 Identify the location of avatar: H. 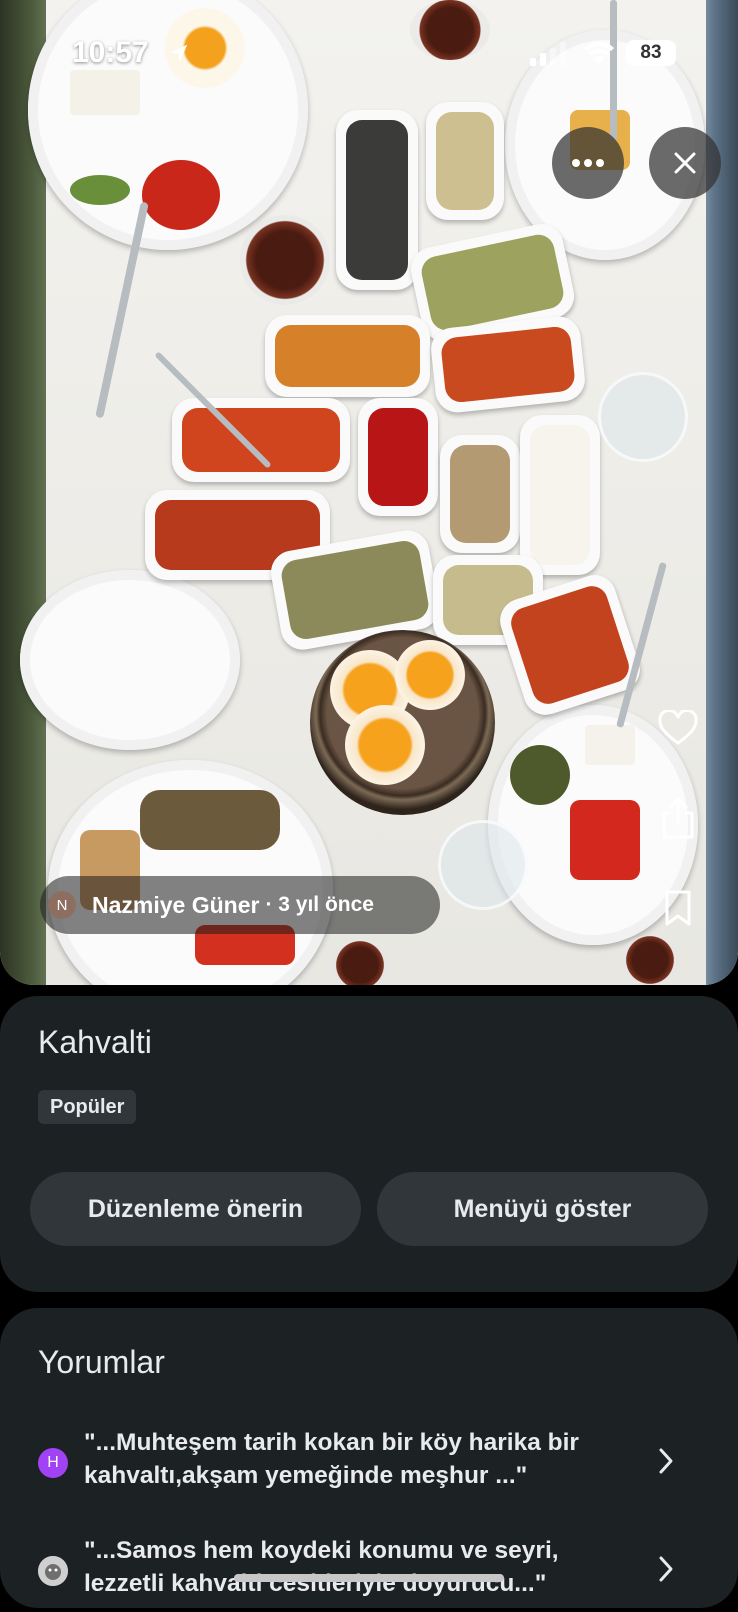
(53, 1463).